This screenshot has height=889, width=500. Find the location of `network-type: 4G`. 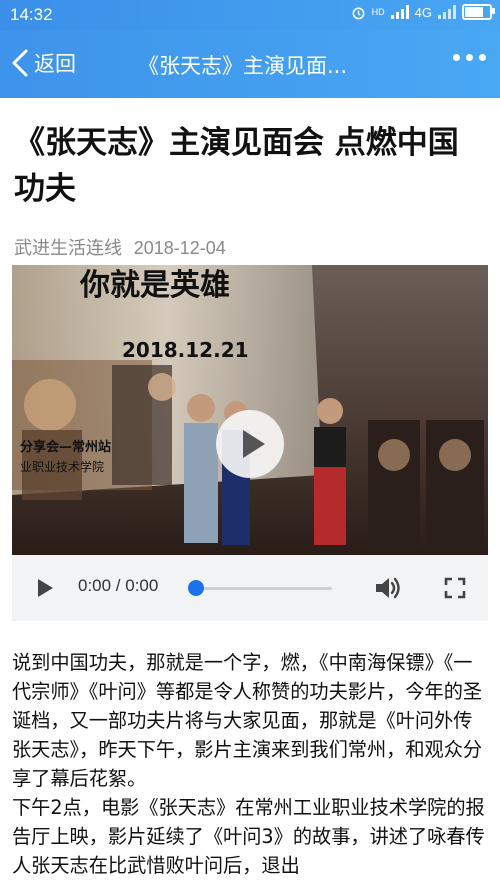

network-type: 4G is located at coordinates (423, 12).